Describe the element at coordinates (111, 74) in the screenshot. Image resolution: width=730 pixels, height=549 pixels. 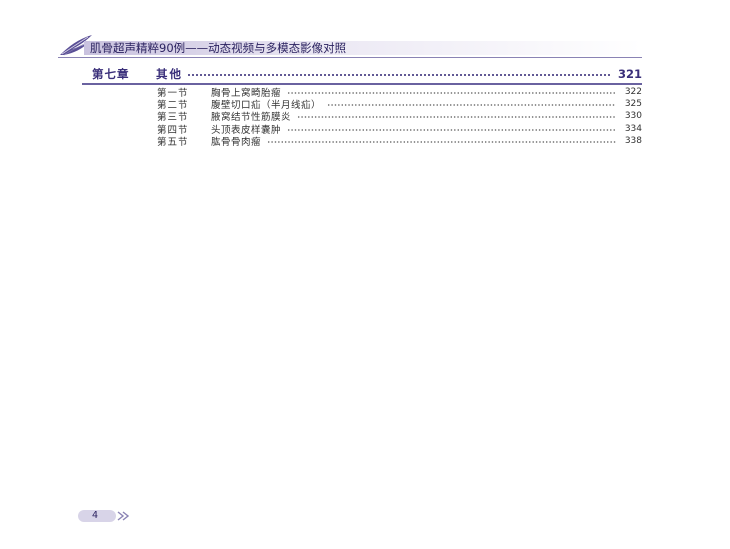
I see `chapter-number: 第七章` at that location.